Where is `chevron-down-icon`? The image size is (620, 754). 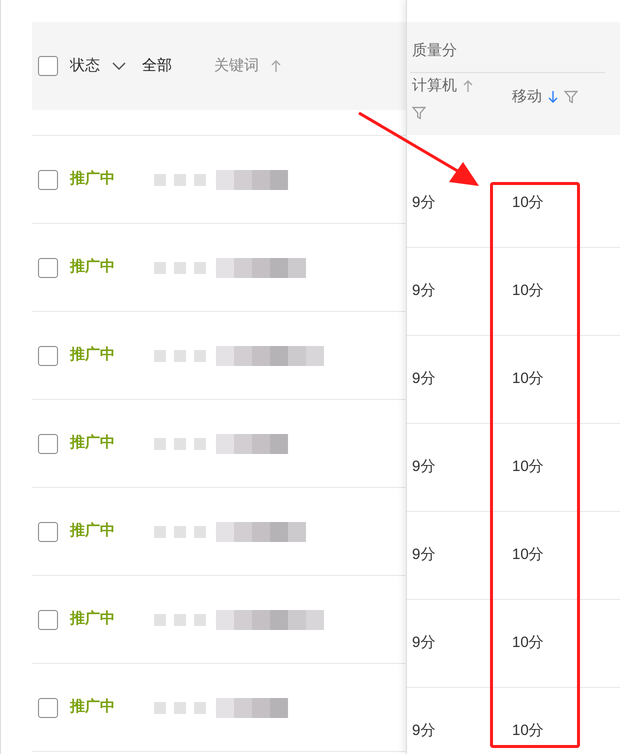 chevron-down-icon is located at coordinates (119, 66).